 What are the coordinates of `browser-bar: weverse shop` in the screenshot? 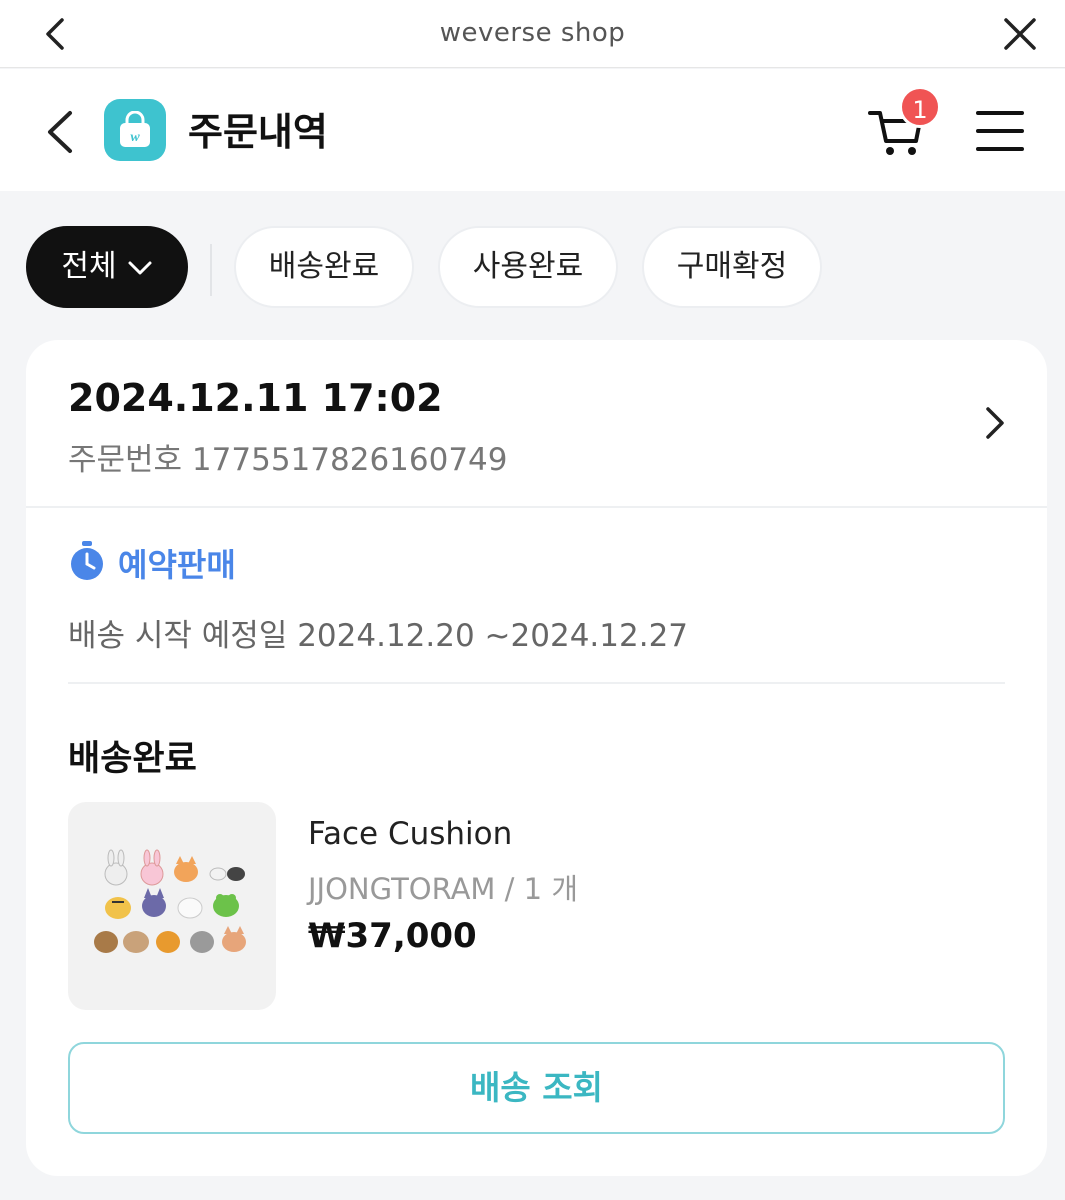 It's located at (532, 34).